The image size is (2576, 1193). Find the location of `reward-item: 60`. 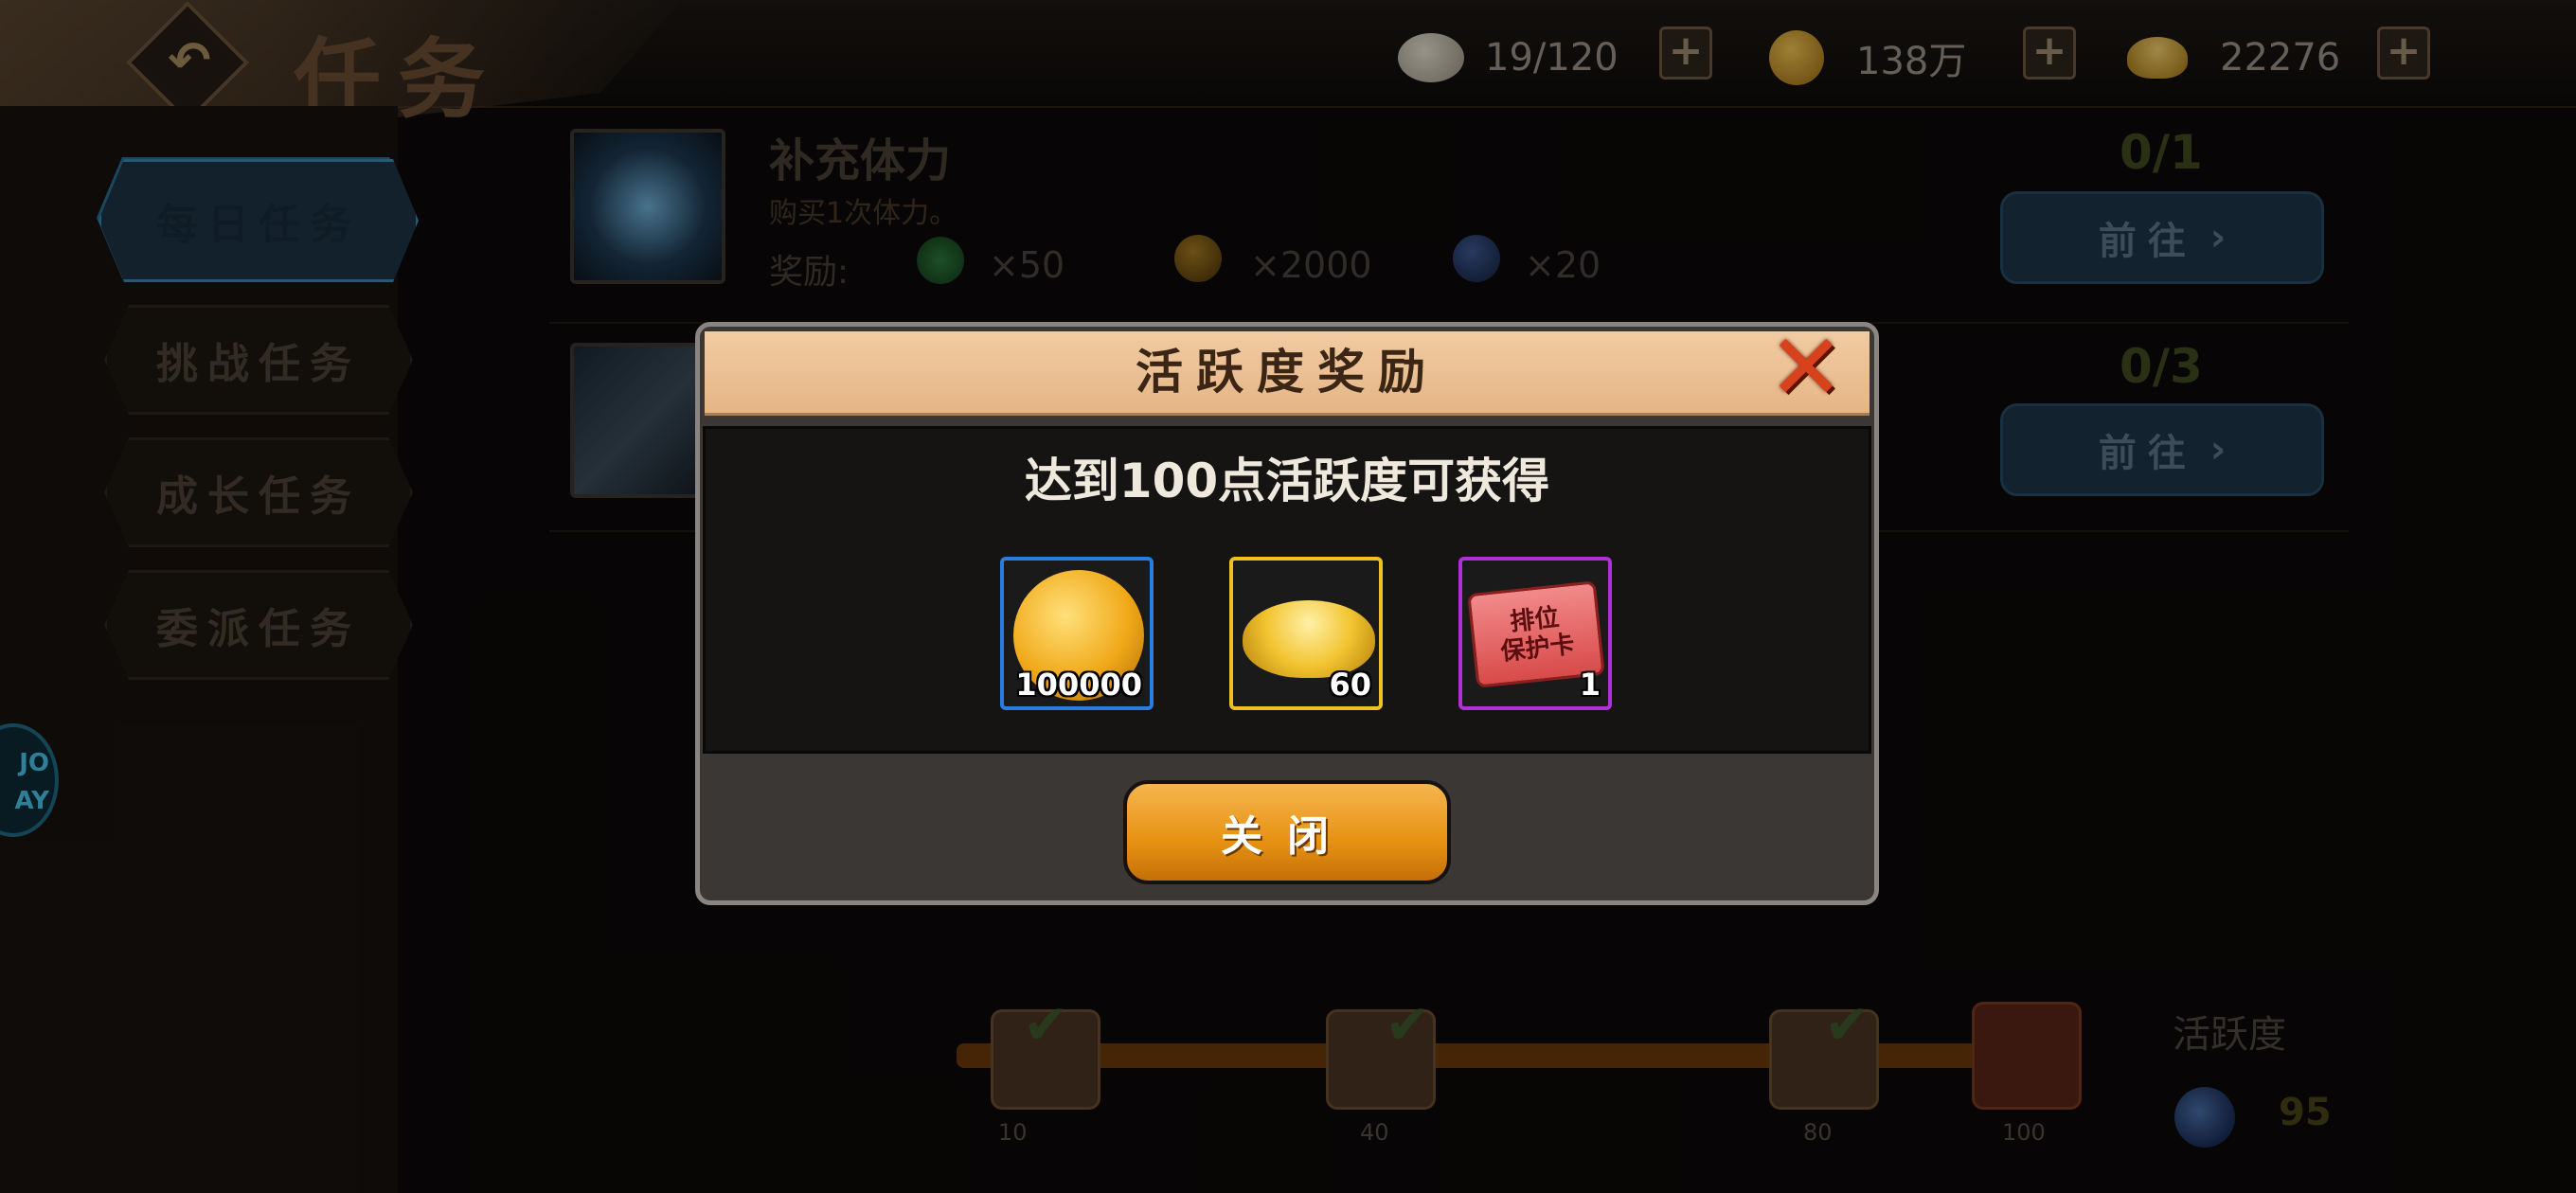

reward-item: 60 is located at coordinates (1306, 633).